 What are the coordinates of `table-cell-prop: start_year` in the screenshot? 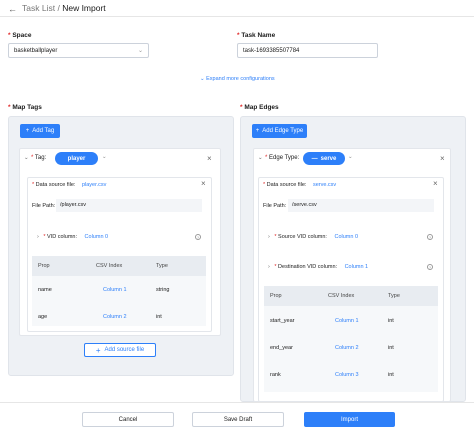 It's located at (282, 321).